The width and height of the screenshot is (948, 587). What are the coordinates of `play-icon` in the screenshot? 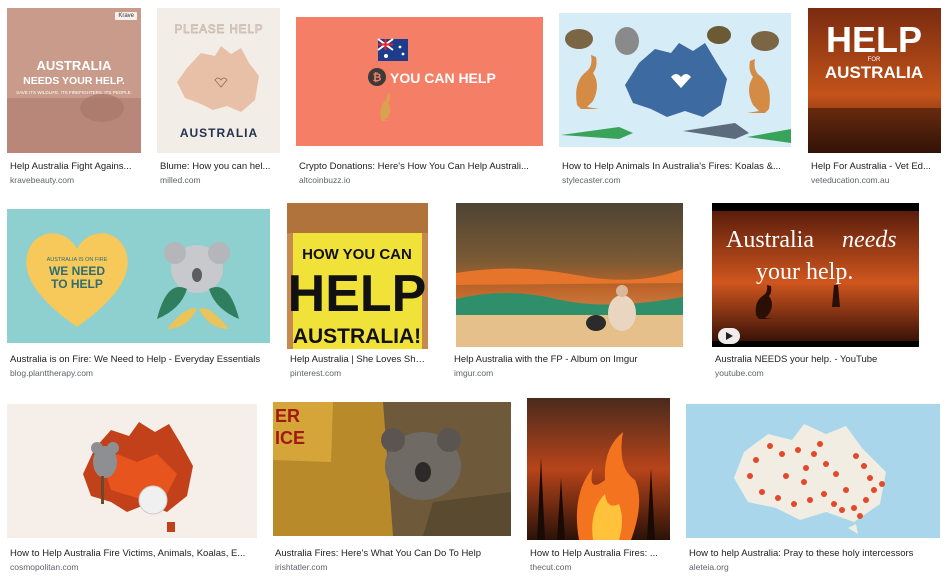 It's located at (729, 336).